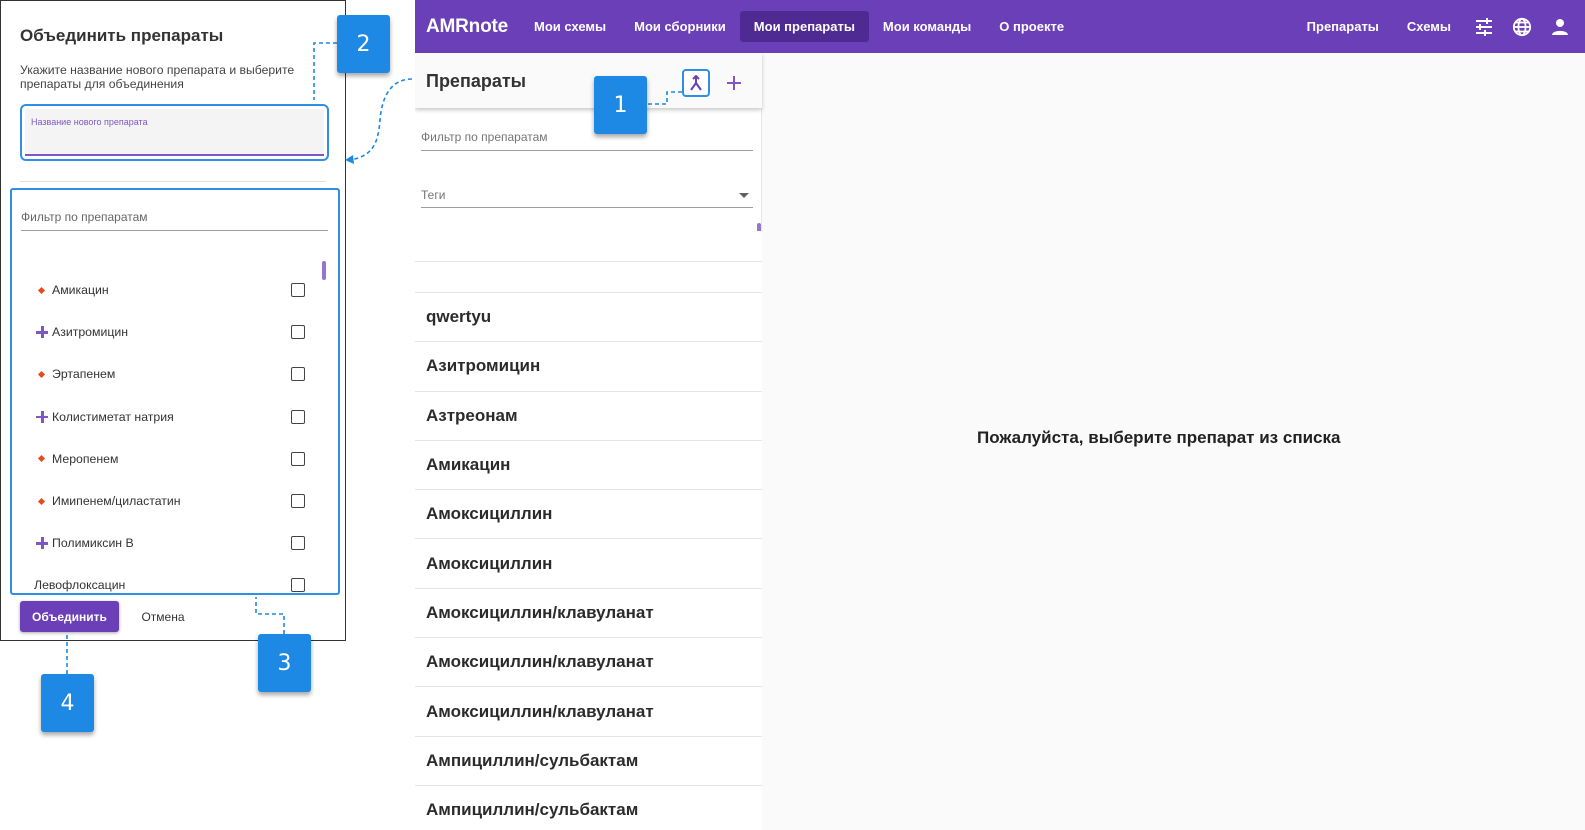 The height and width of the screenshot is (830, 1585). I want to click on globe-icon, so click(1522, 27).